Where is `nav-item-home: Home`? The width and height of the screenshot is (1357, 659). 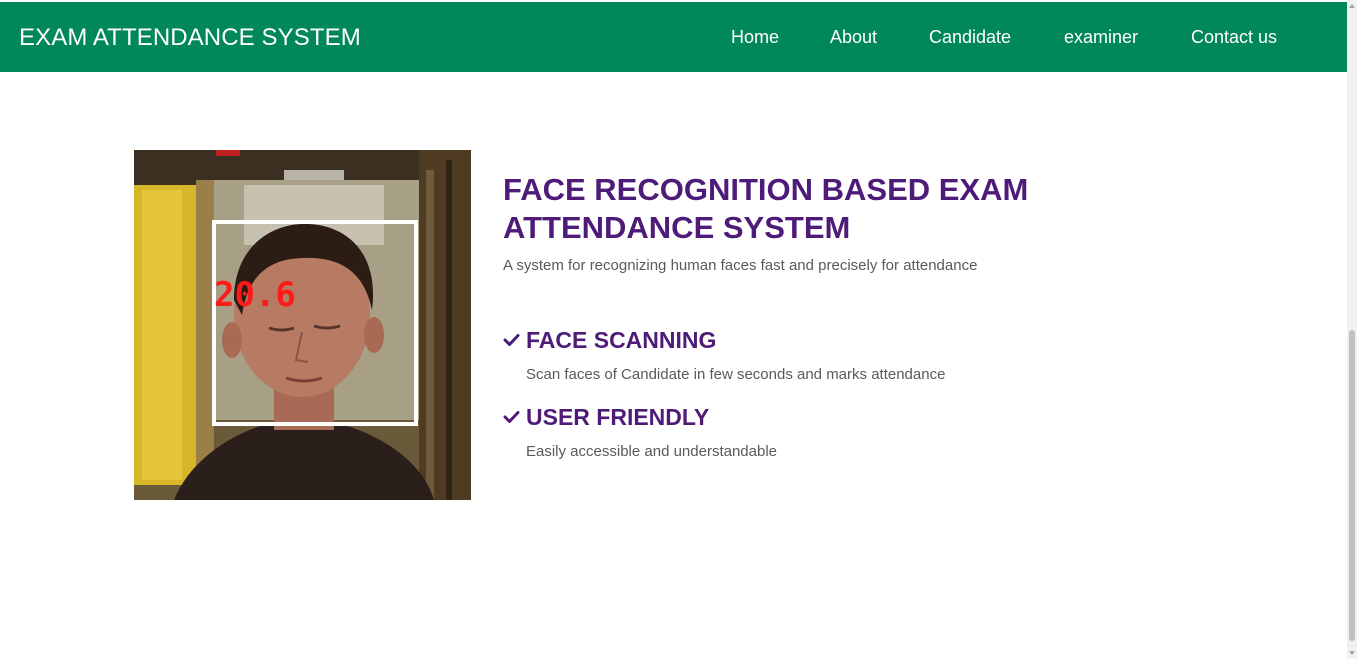
nav-item-home: Home is located at coordinates (755, 37).